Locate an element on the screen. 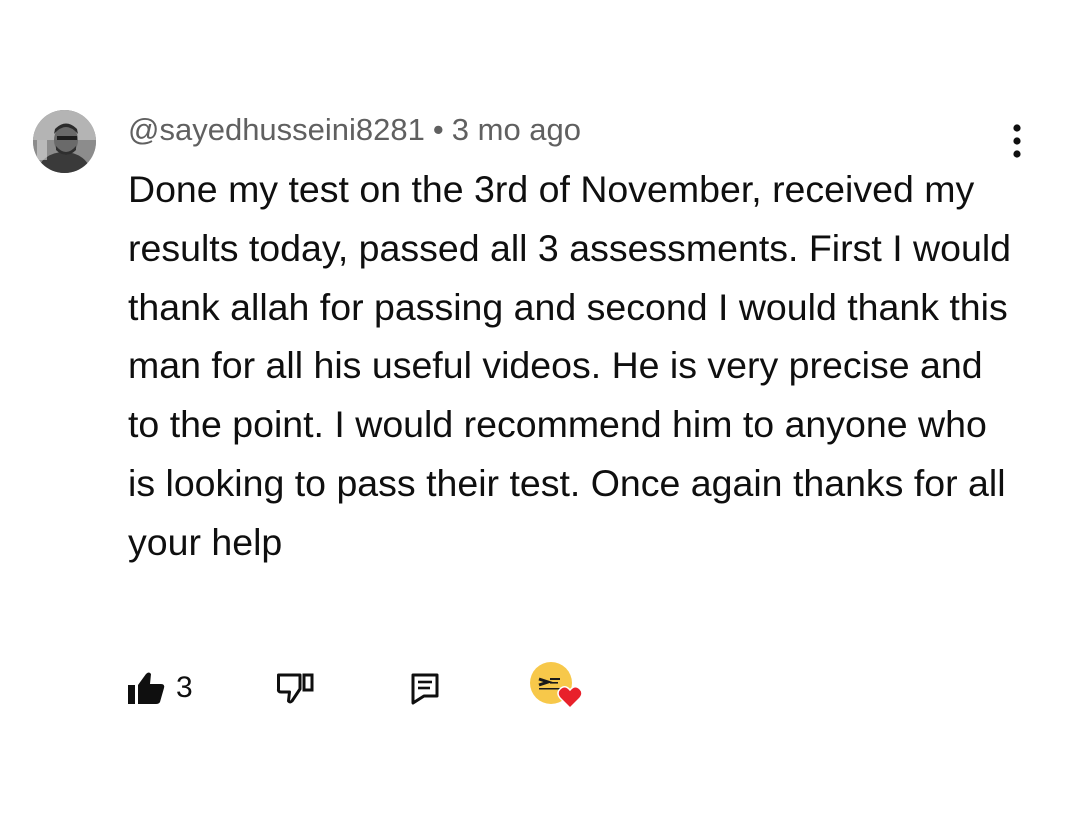 This screenshot has height=828, width=1080. avatar-photo is located at coordinates (64, 141).